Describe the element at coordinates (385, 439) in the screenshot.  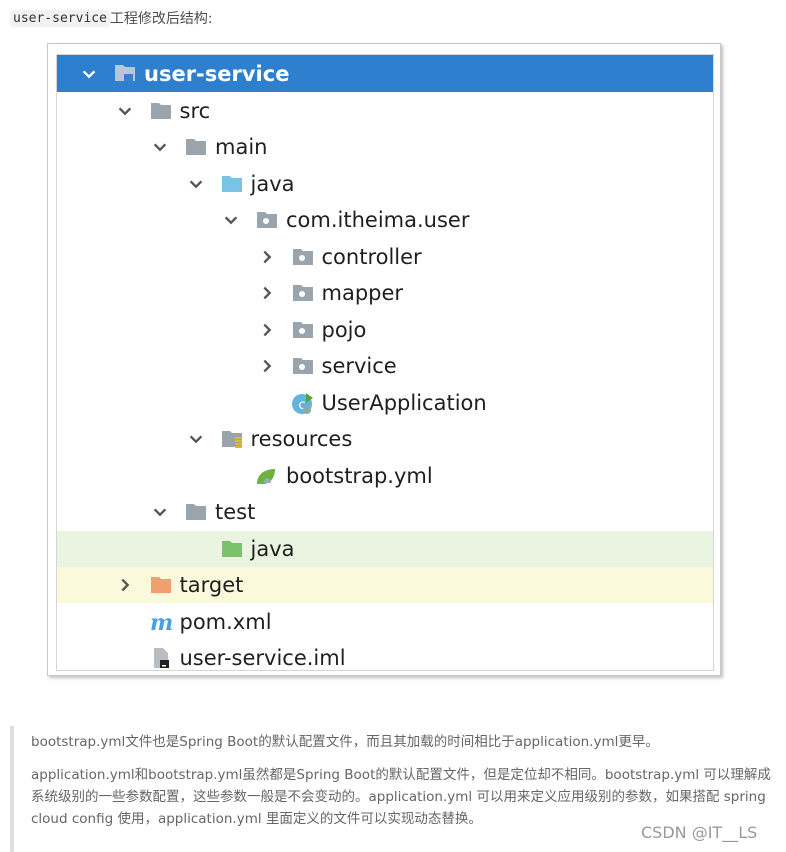
I see `tree-node-resources: resources` at that location.